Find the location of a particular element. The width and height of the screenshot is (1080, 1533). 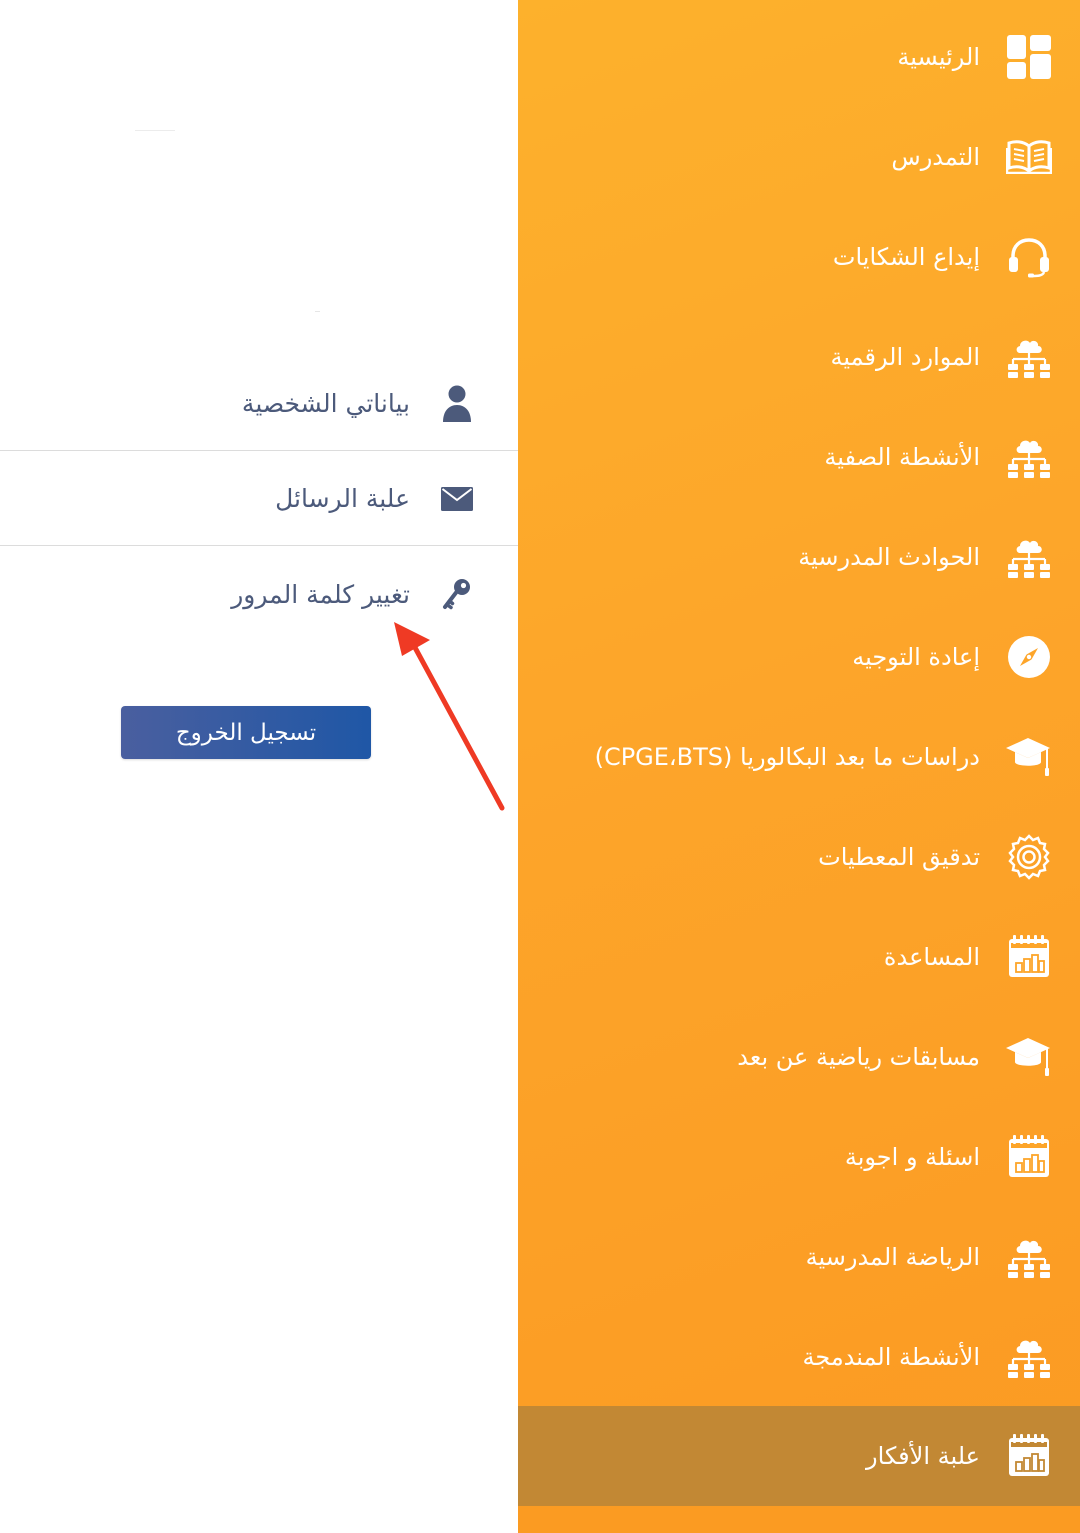

nav-item-idea-box: علبة الأفكار is located at coordinates (799, 1456).